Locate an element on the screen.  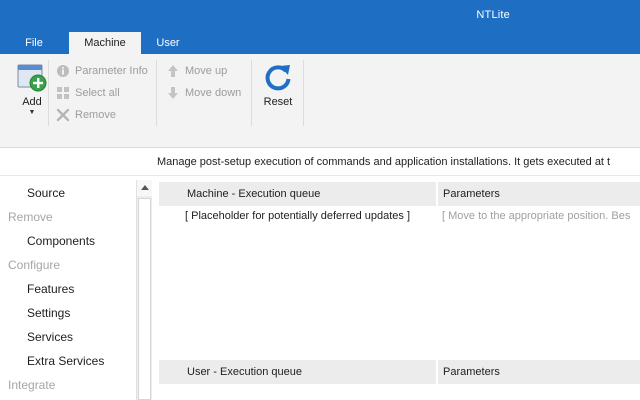
grid-header: User - Execution queue Parameters is located at coordinates (399, 372).